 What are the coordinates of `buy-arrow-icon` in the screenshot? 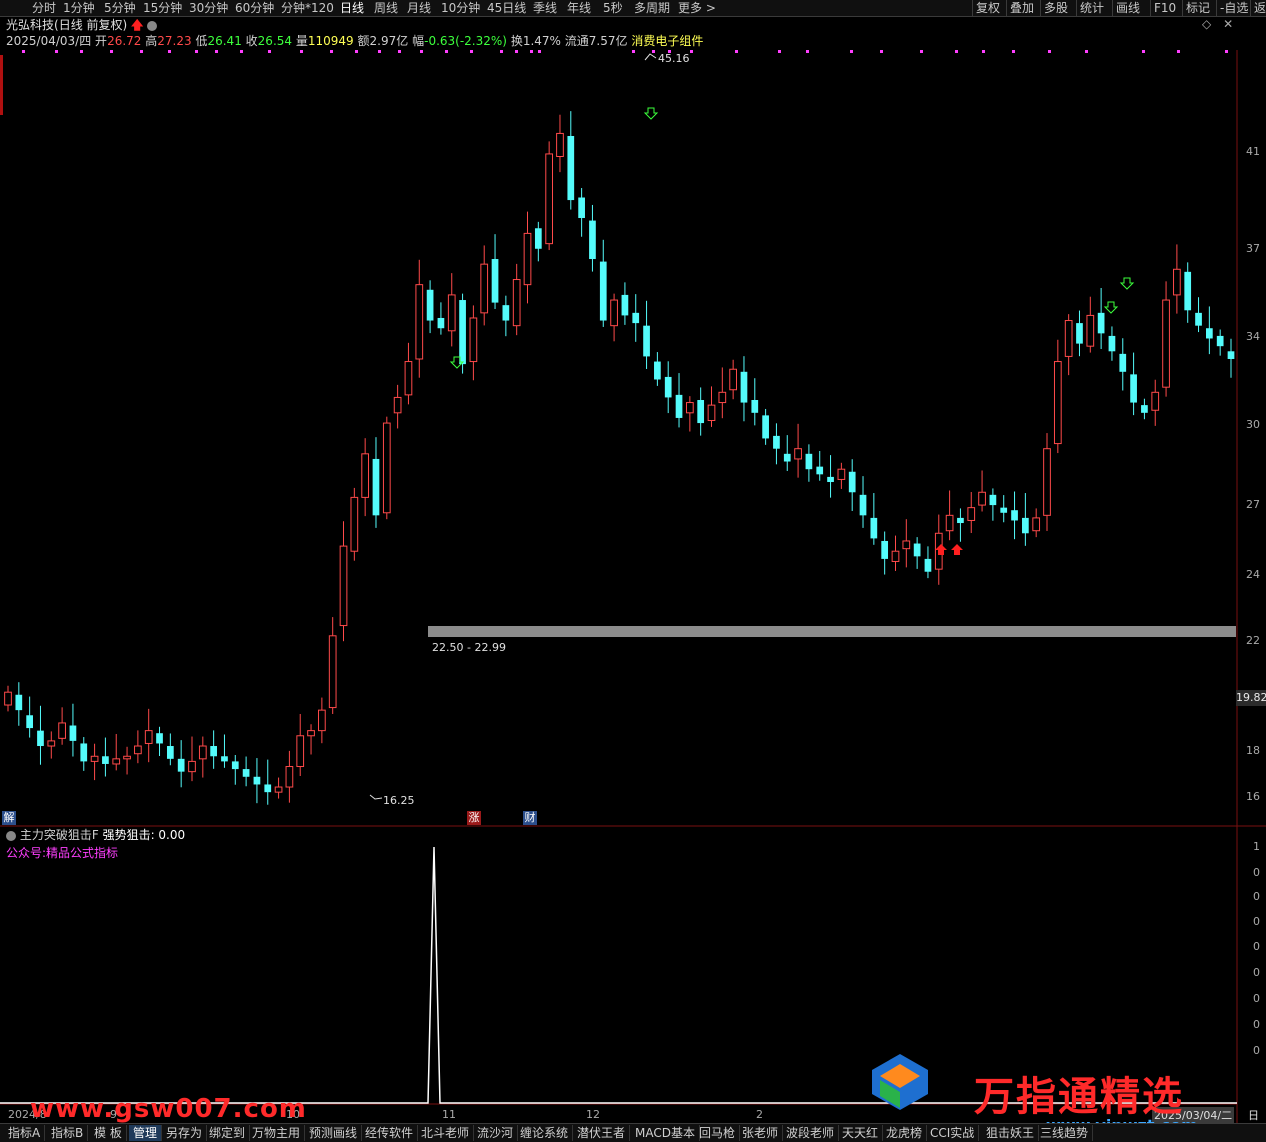 It's located at (957, 549).